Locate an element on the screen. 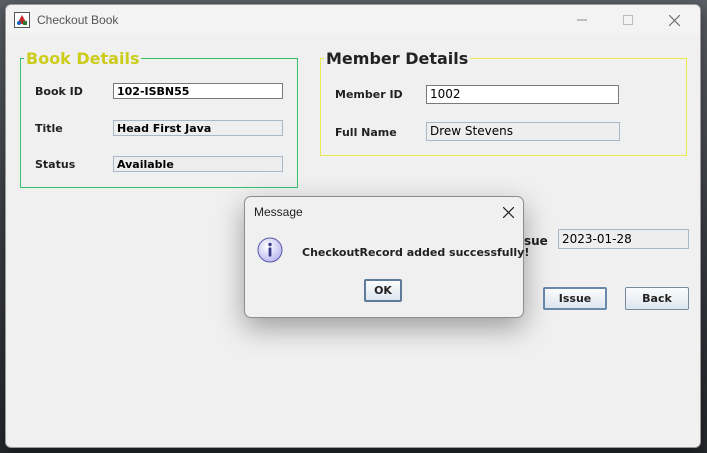  status-label: Status is located at coordinates (55, 164).